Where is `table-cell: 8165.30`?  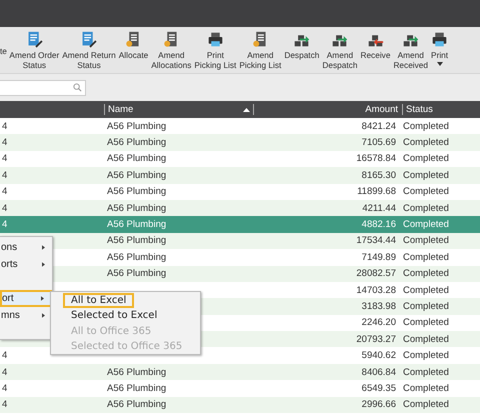 table-cell: 8165.30 is located at coordinates (379, 175).